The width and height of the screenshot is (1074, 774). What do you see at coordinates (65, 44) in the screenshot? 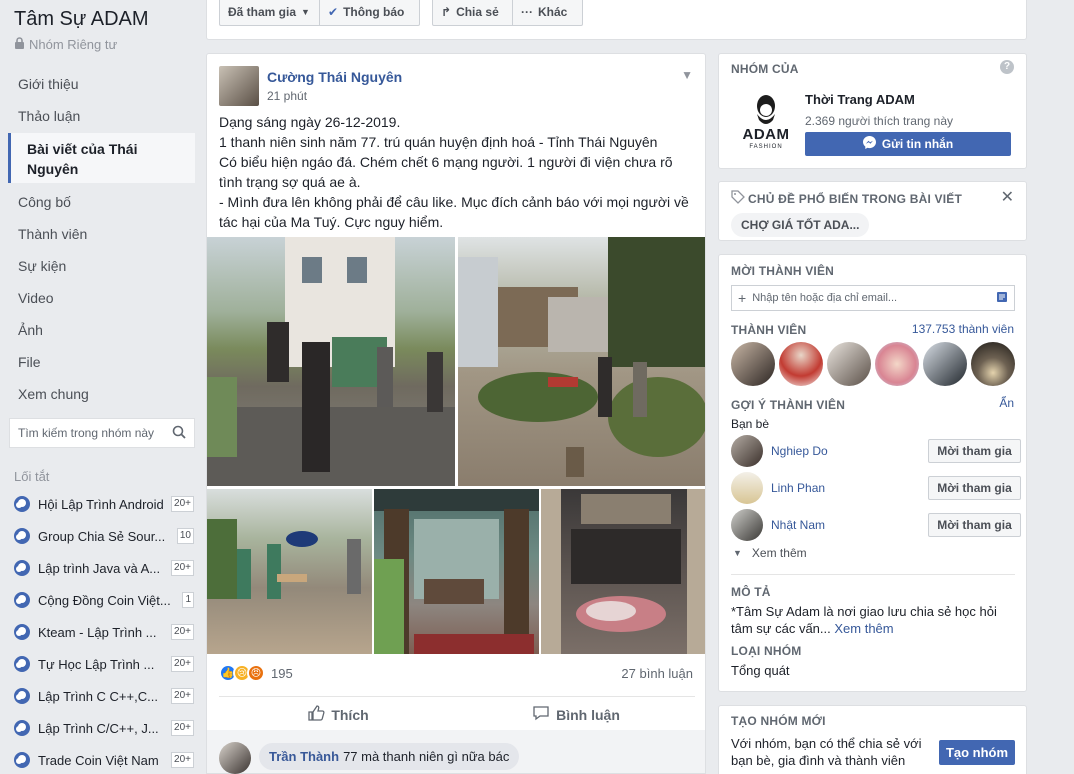
I see `group-privacy: Nhóm Riêng tư` at bounding box center [65, 44].